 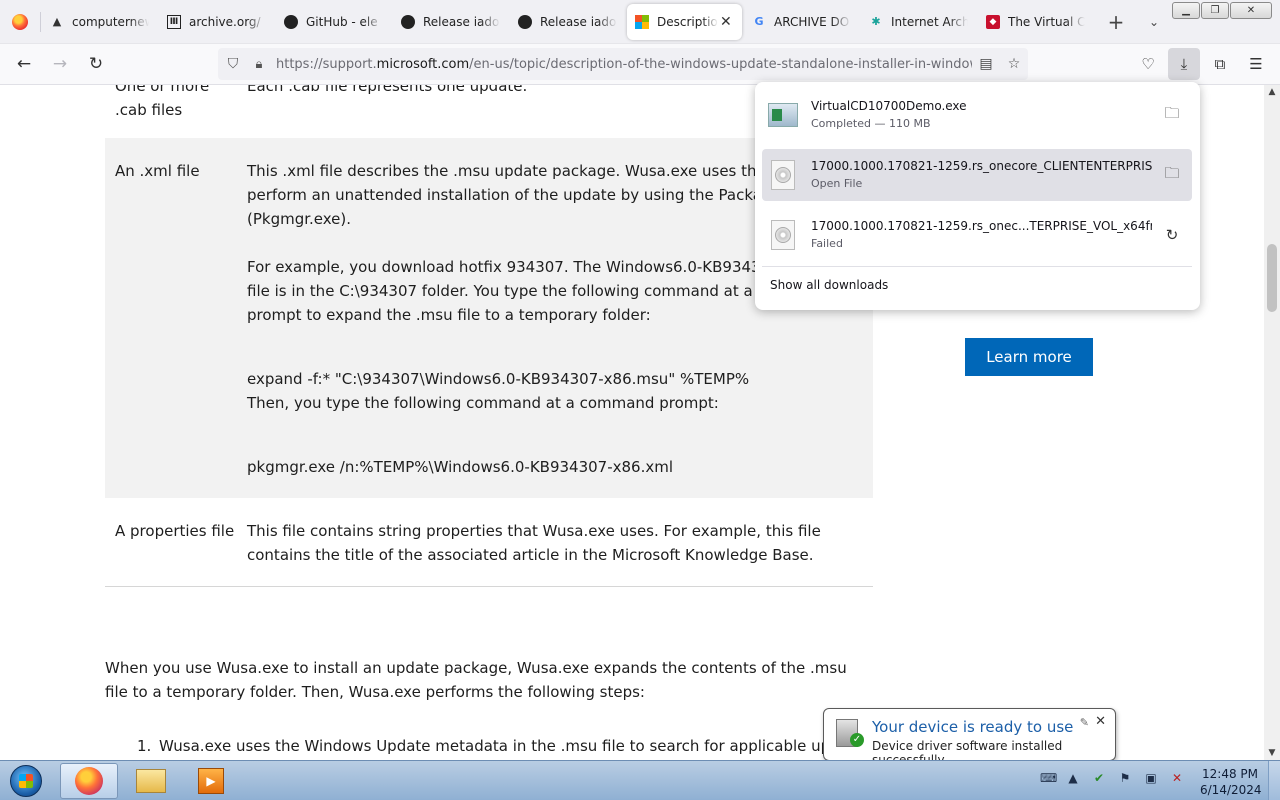 What do you see at coordinates (489, 586) in the screenshot?
I see `table-bottom-divider` at bounding box center [489, 586].